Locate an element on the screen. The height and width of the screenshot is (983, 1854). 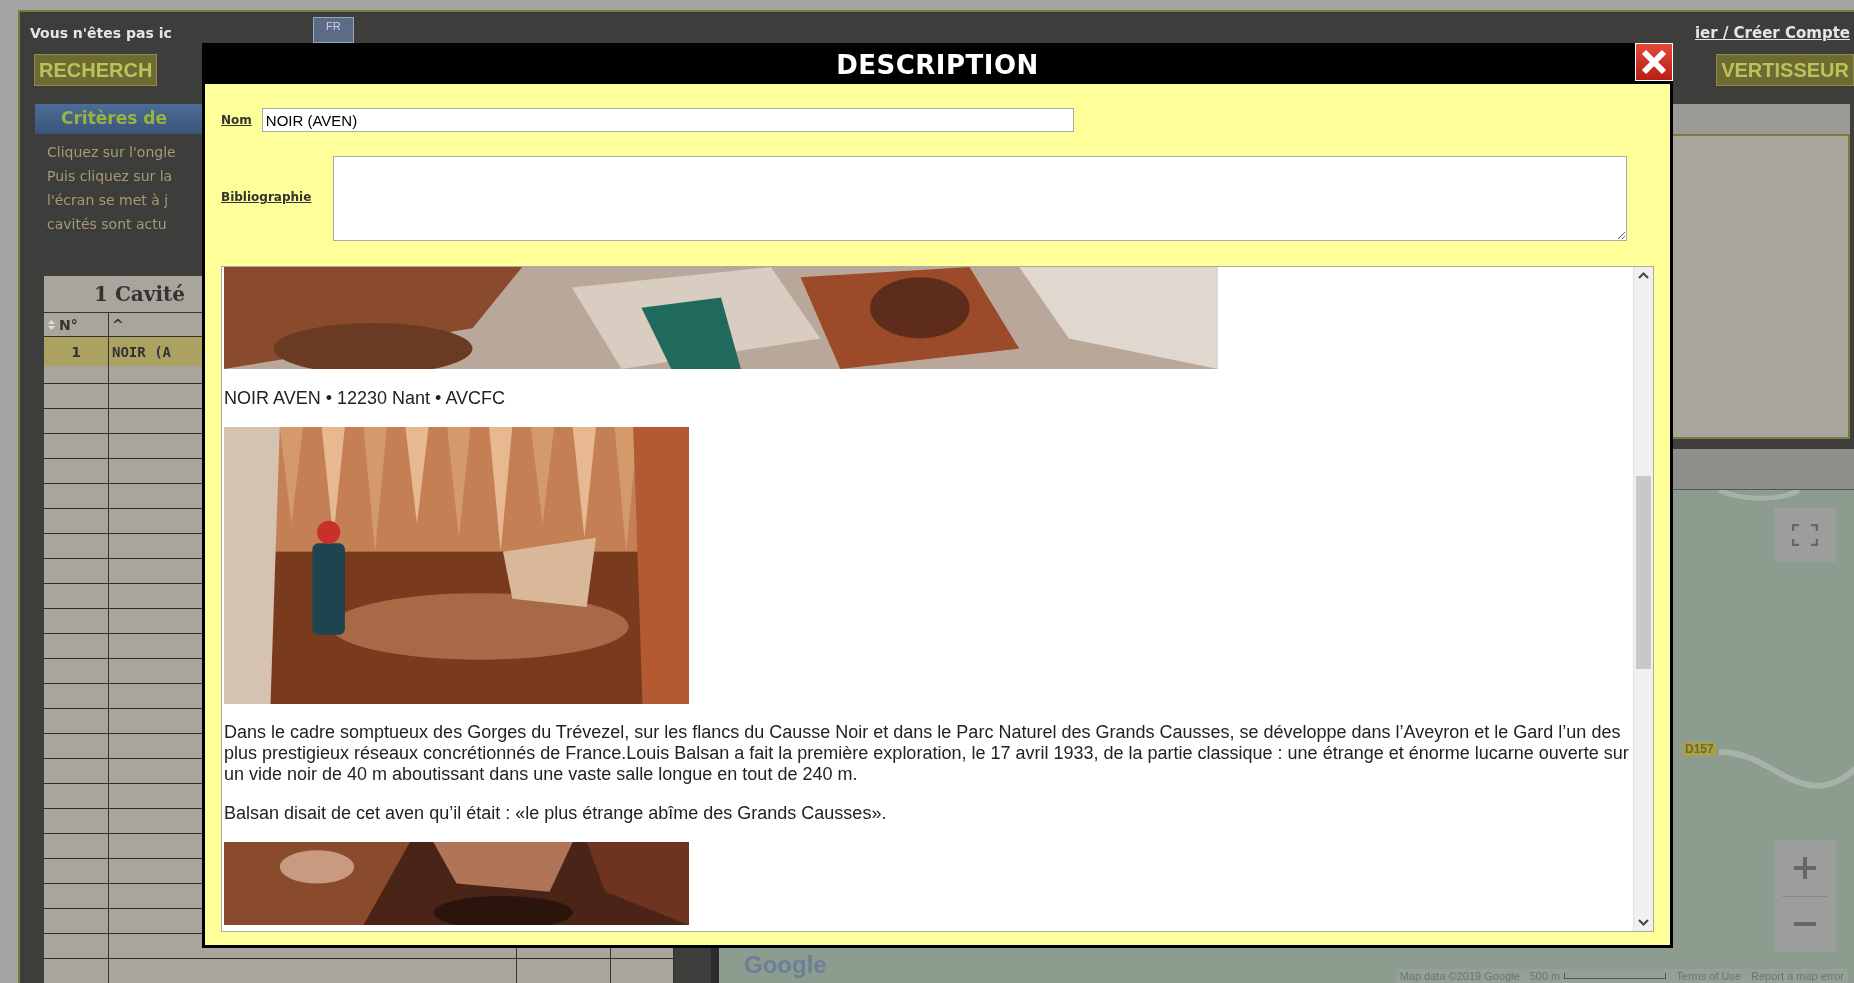
language-button: FR is located at coordinates (333, 30).